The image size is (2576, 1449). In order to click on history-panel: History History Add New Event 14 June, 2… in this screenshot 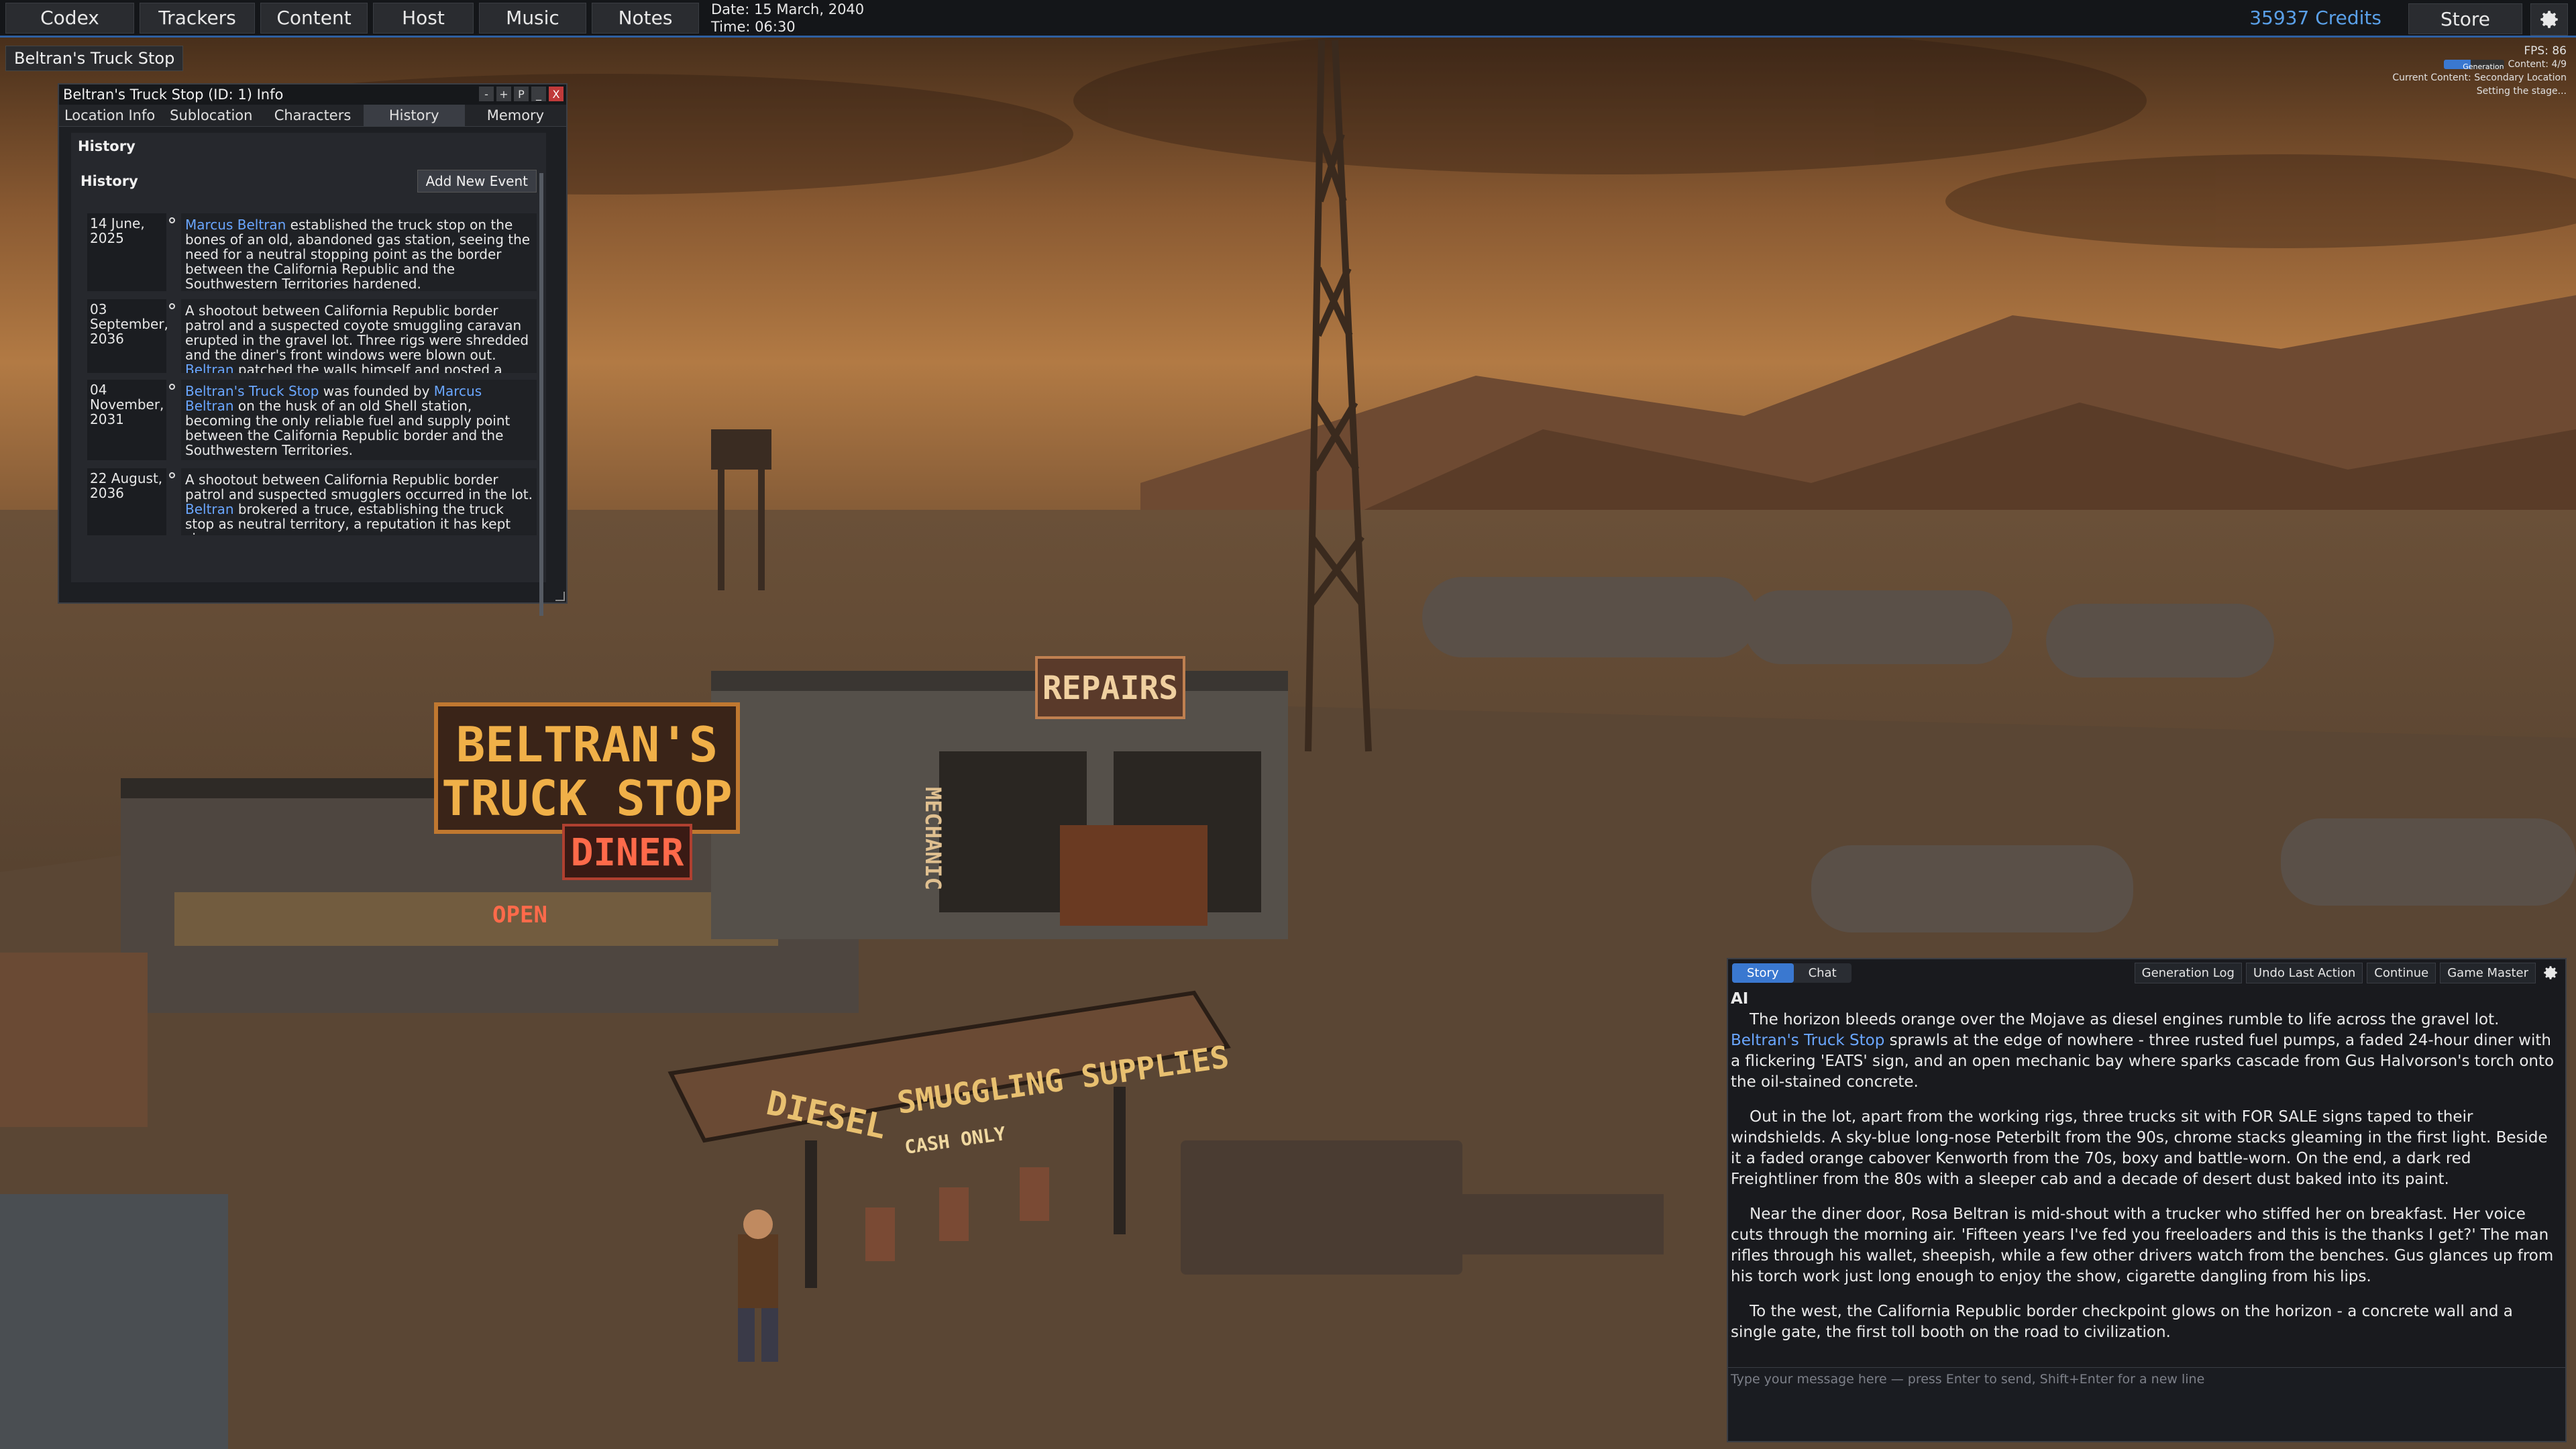, I will do `click(308, 374)`.